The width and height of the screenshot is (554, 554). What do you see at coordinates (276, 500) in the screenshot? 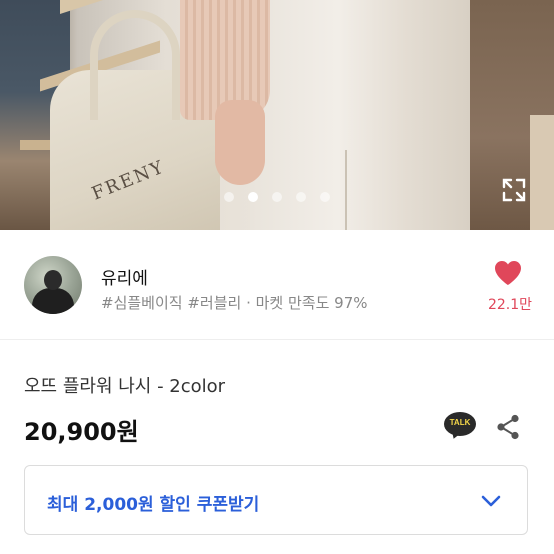
I see `coupon-button: 최대 2,000원 할인 쿠폰받기` at bounding box center [276, 500].